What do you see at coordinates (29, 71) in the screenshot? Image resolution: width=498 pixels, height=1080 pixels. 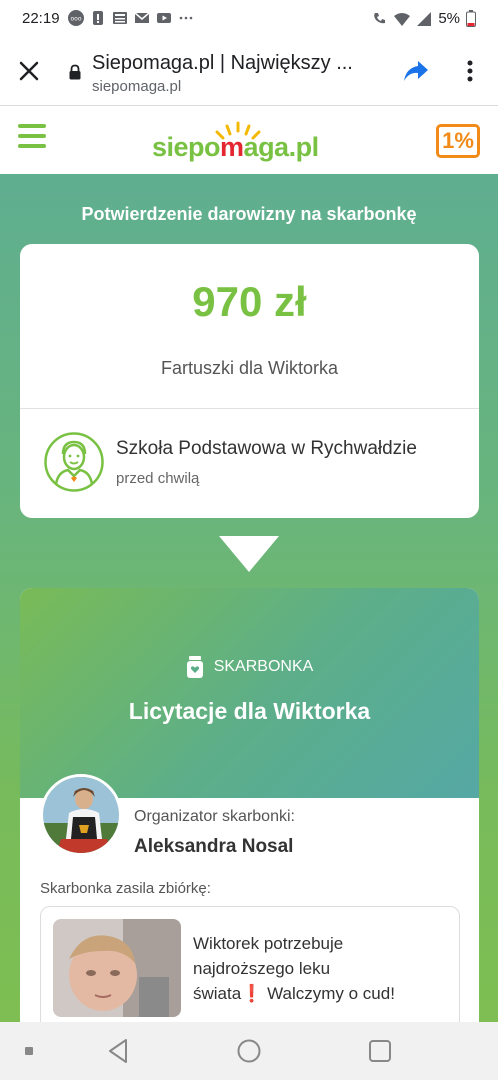 I see `close-icon` at bounding box center [29, 71].